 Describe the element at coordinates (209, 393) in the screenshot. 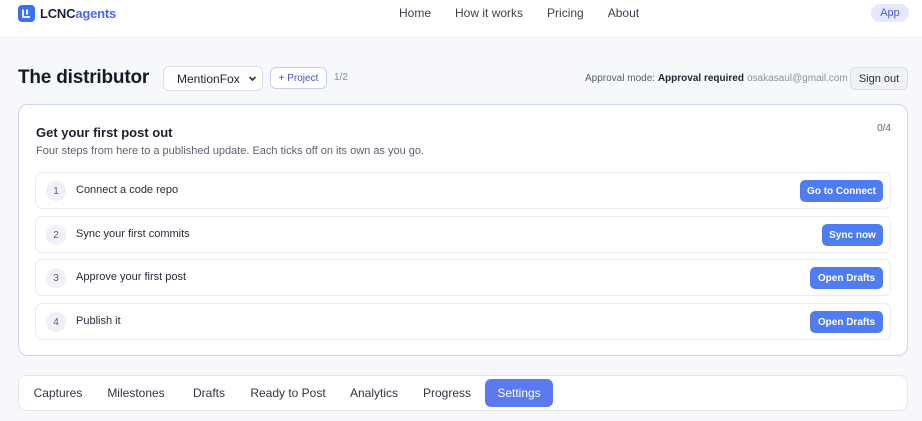

I see `tab-drafts: Drafts` at that location.